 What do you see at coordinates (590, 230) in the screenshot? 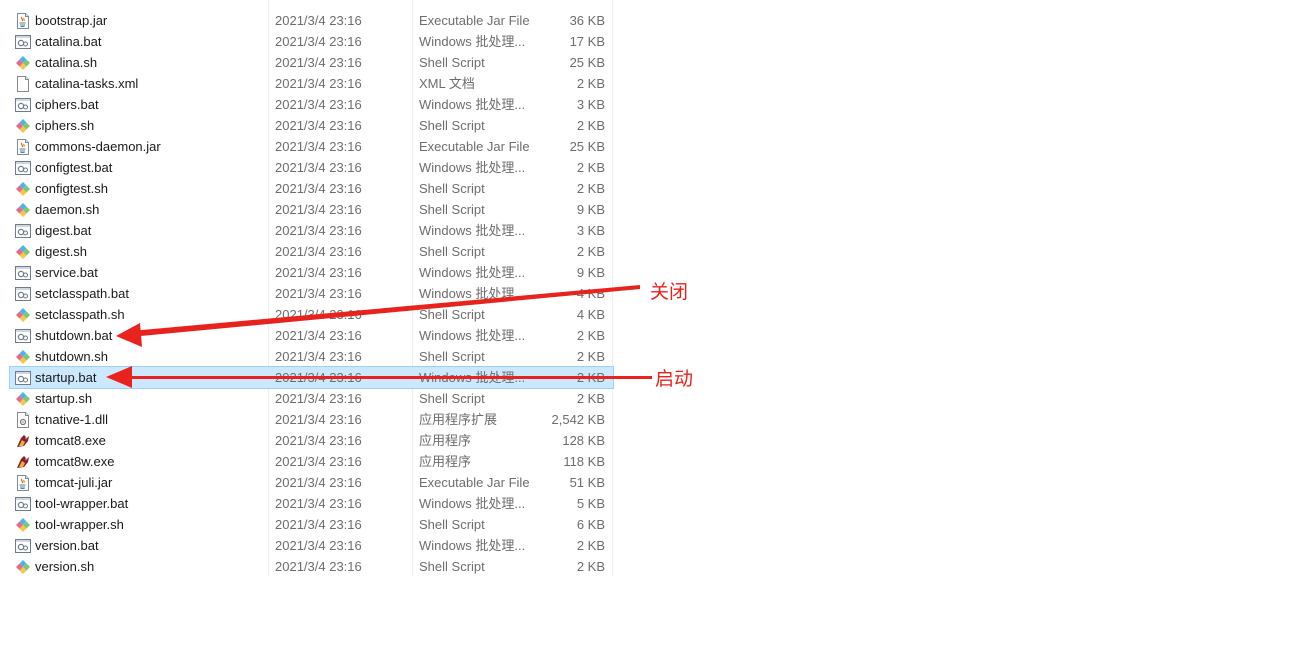
I see `file-size: 3 KB` at bounding box center [590, 230].